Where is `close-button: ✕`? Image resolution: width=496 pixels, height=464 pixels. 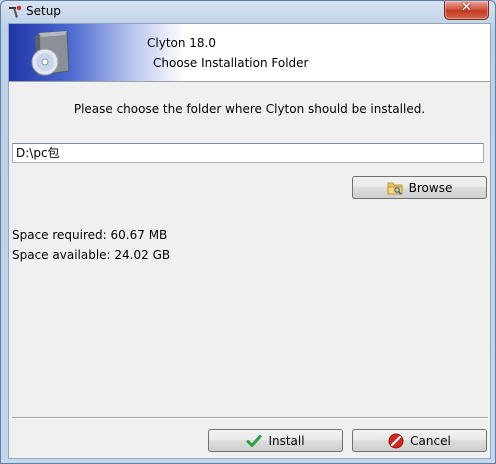
close-button: ✕ is located at coordinates (466, 10).